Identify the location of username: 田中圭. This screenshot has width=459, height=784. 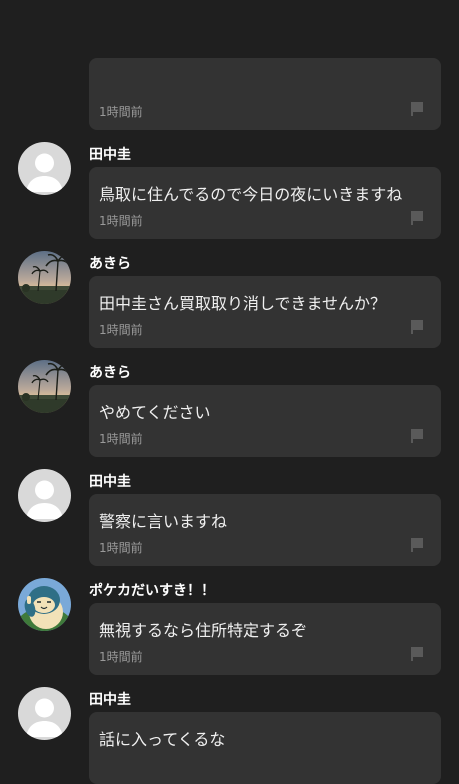
(110, 699).